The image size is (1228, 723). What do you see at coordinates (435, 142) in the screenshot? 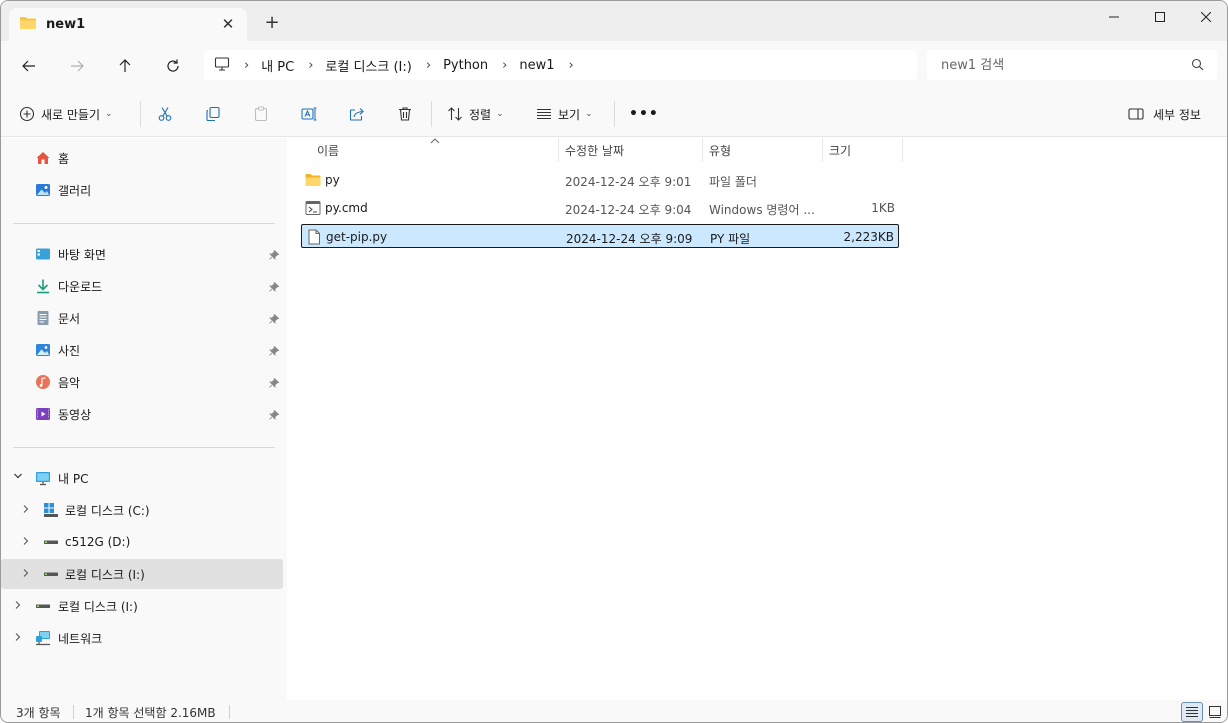
I see `sort-ascending-icon` at bounding box center [435, 142].